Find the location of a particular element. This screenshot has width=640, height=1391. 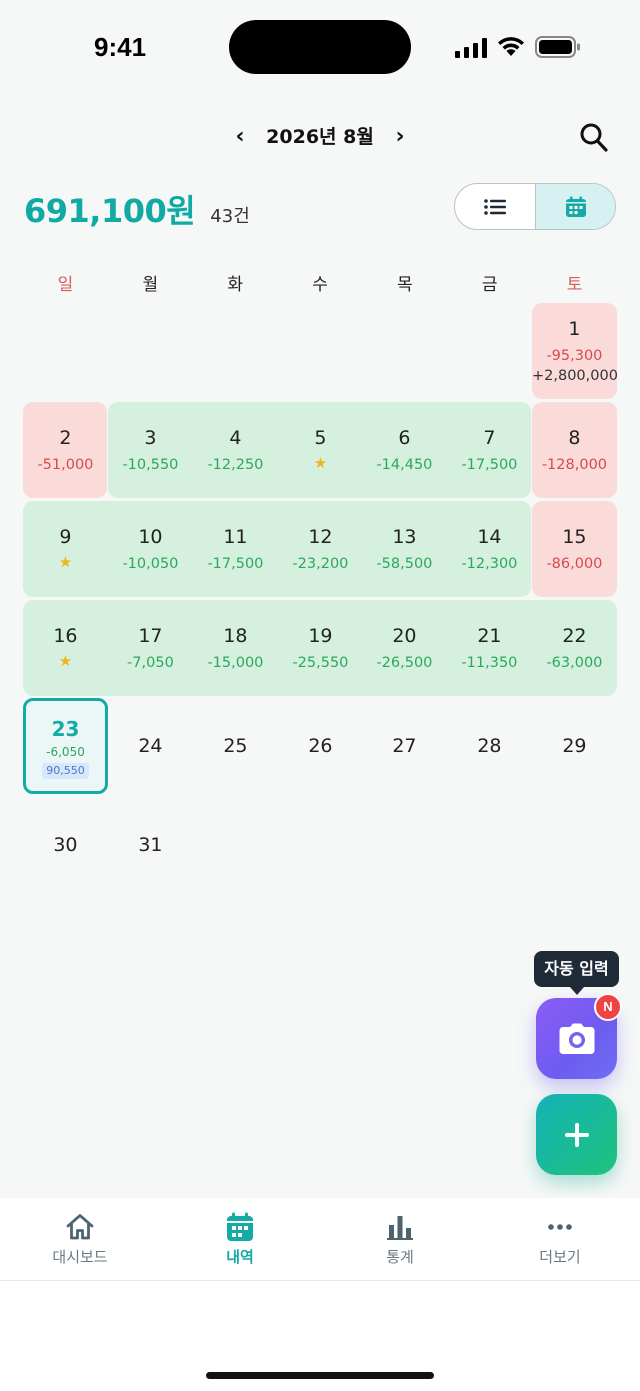

month-title: 2026년 8월 is located at coordinates (320, 137).